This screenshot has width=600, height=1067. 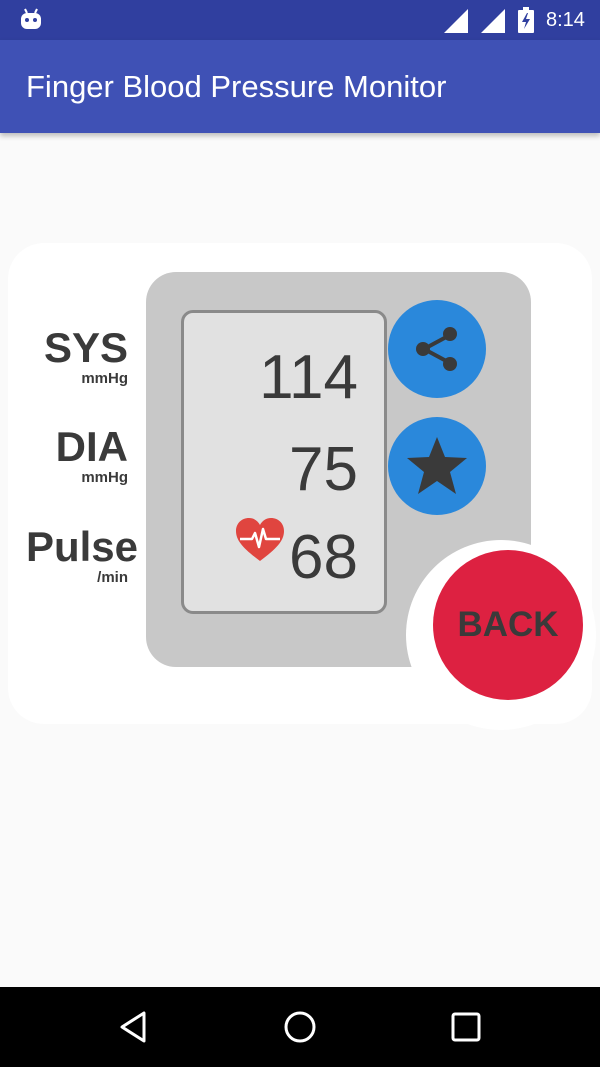 I want to click on dia-reading: 75, so click(x=323, y=469).